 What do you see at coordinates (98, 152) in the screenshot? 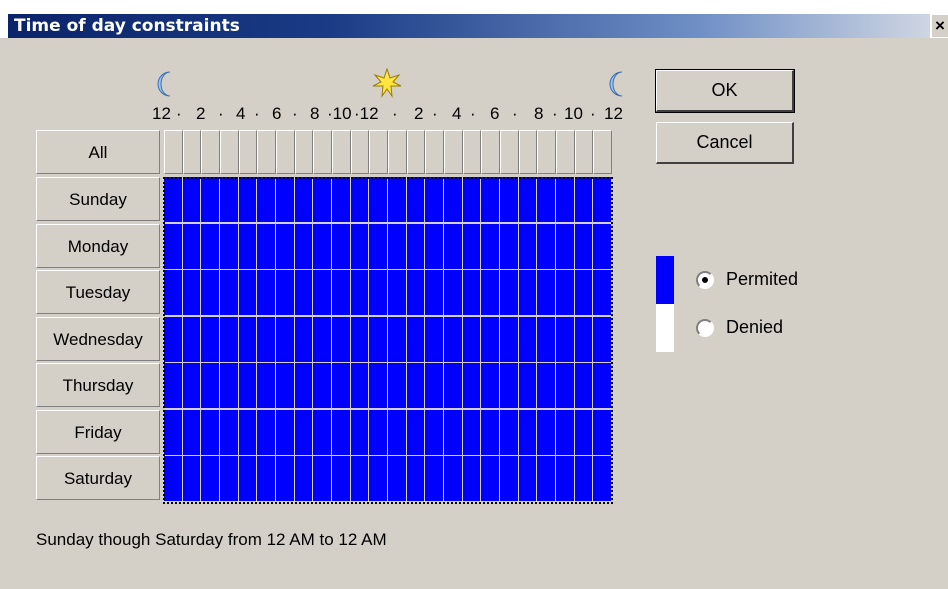
I see `select-all-button: All` at bounding box center [98, 152].